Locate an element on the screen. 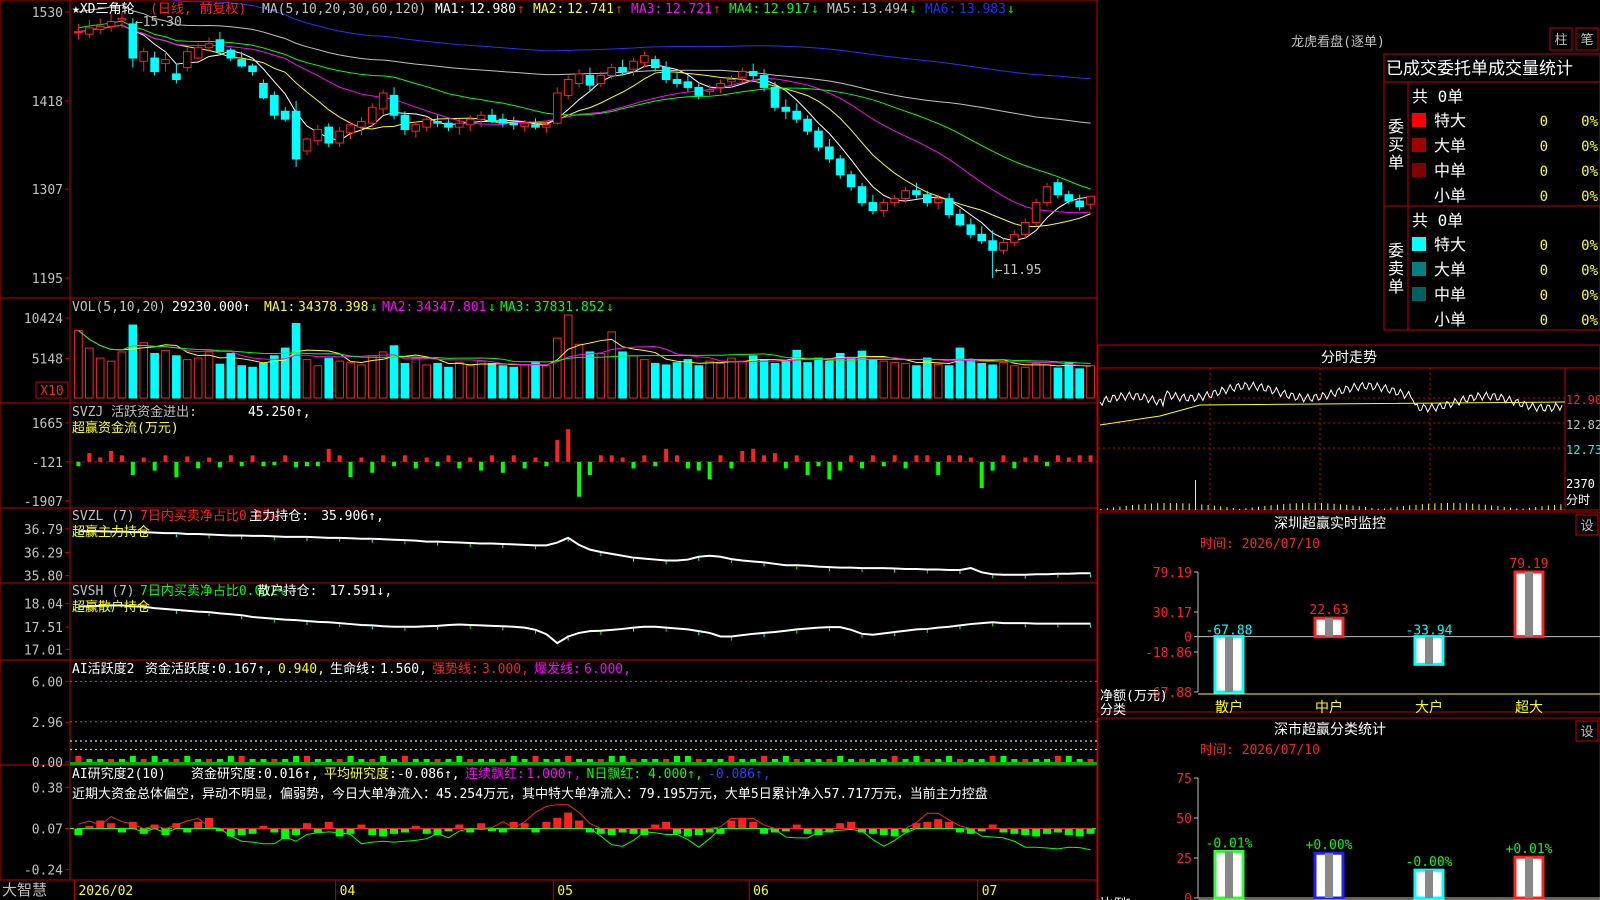 The height and width of the screenshot is (900, 1600). sell-vertical-label: 卖 is located at coordinates (1396, 268).